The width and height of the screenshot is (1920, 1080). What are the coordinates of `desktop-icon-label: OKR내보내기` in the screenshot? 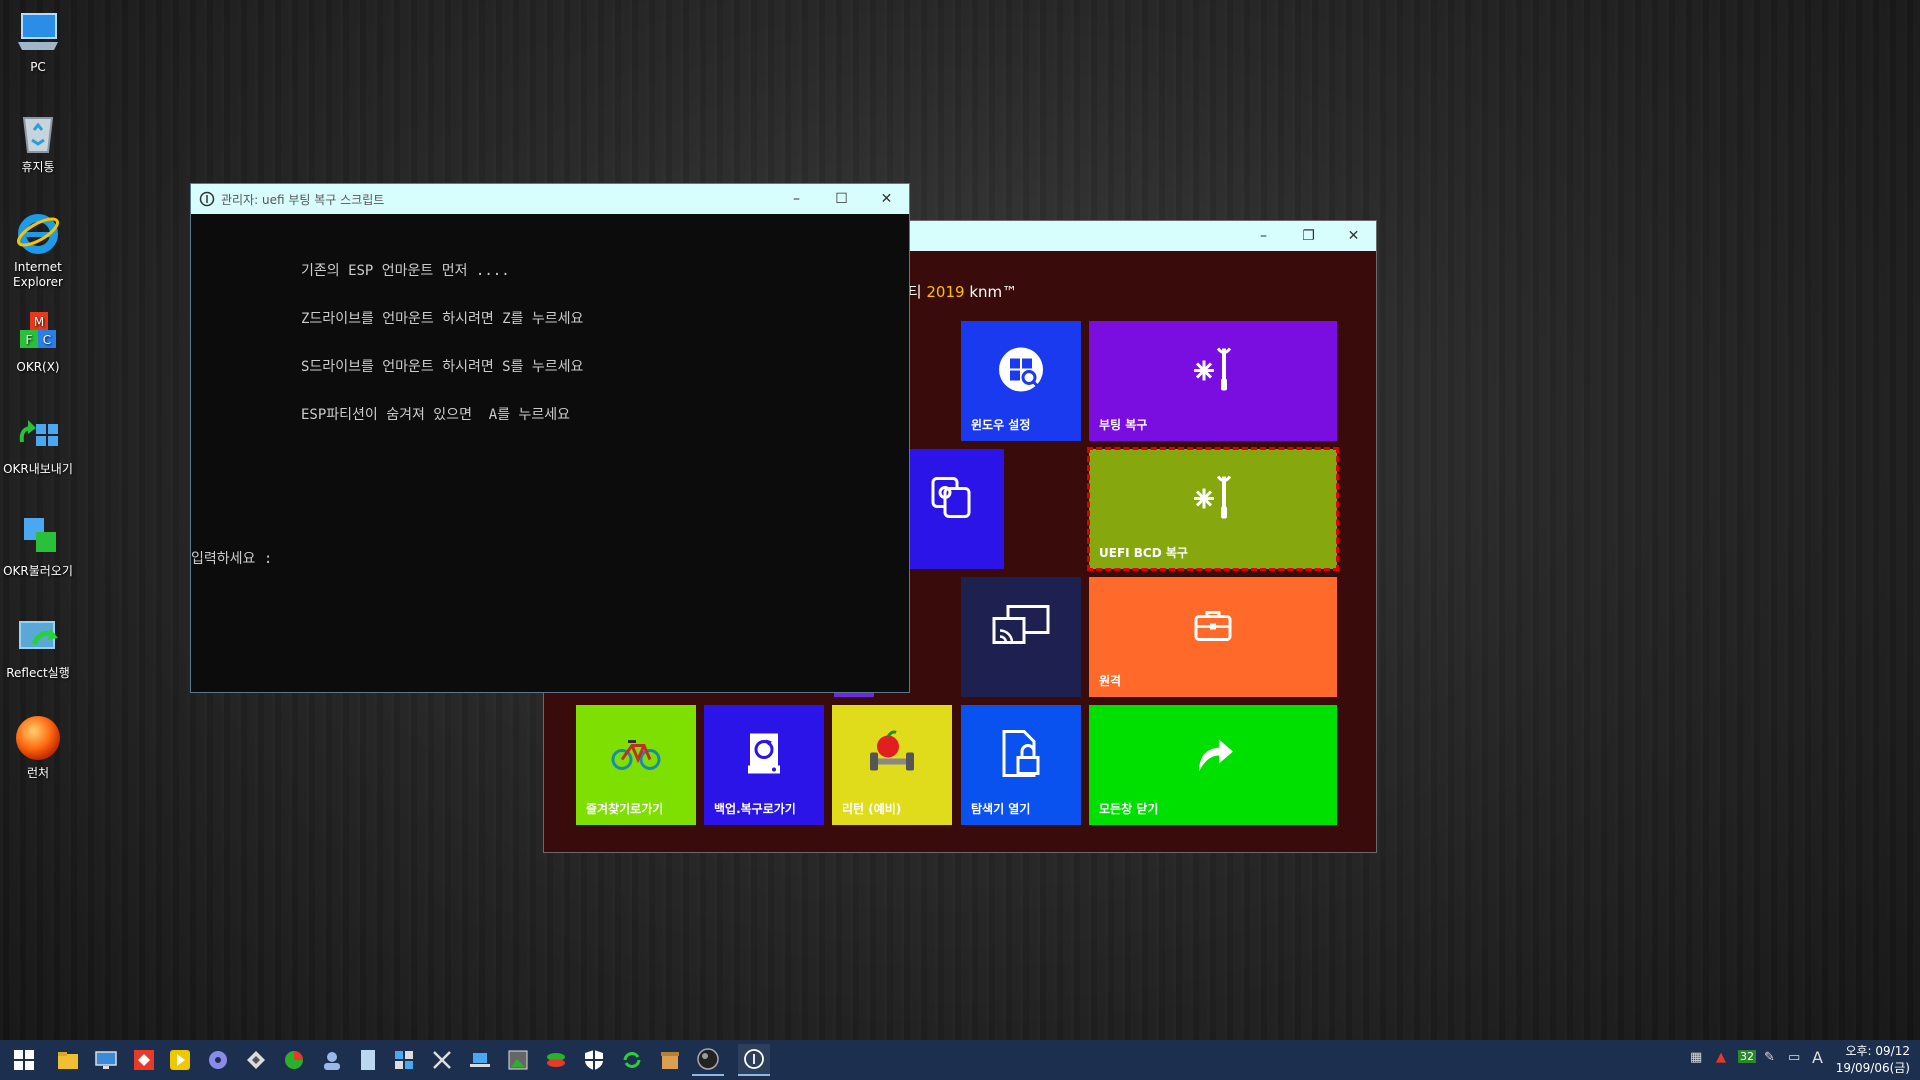 It's located at (38, 469).